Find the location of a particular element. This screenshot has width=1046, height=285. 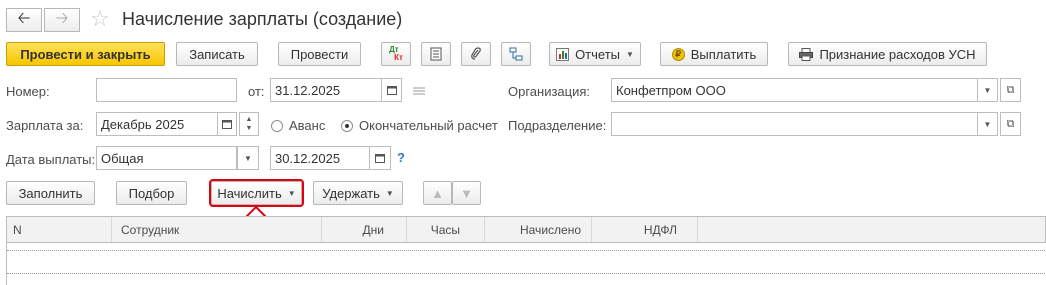

dtkt-icon: Дт Кт is located at coordinates (396, 53).